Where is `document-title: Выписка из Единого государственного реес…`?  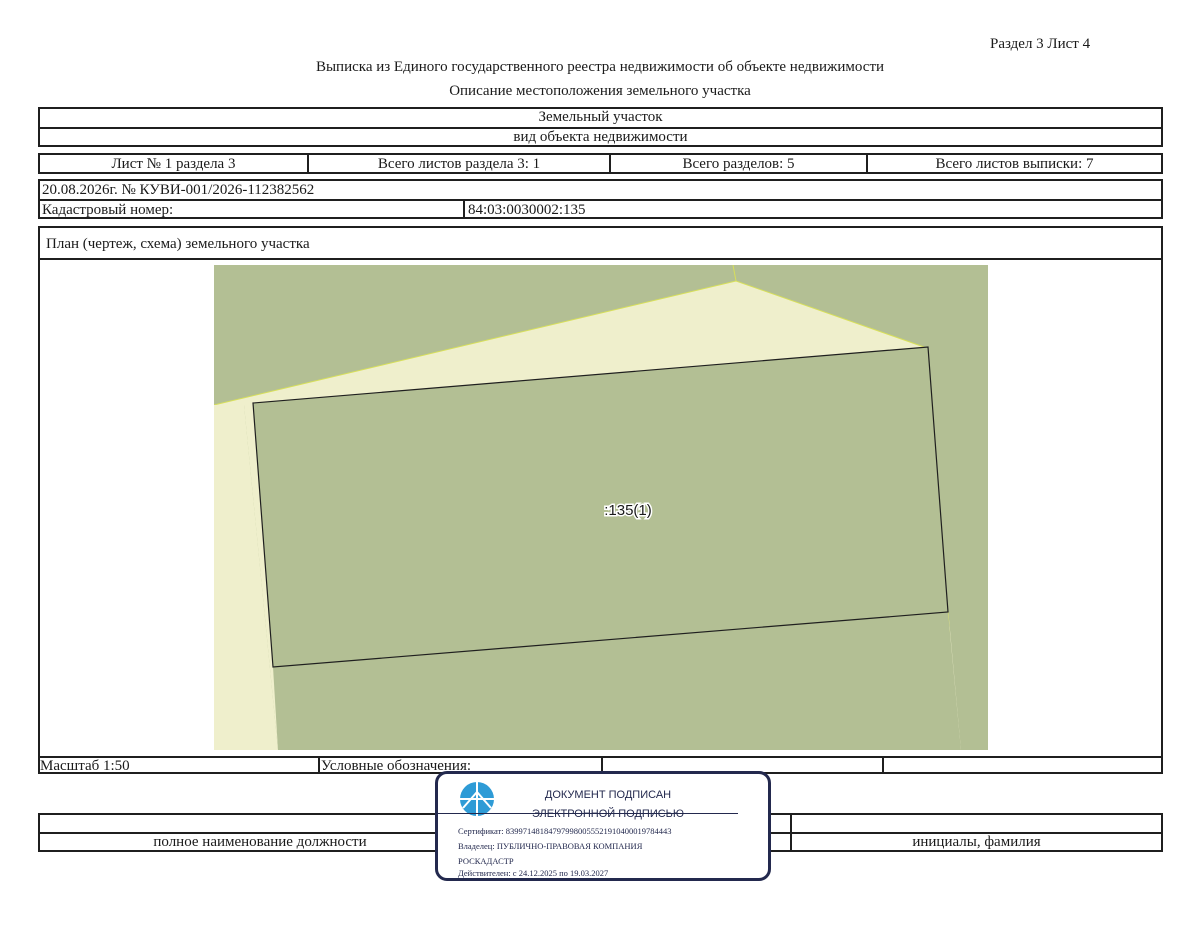 document-title: Выписка из Единого государственного реес… is located at coordinates (600, 67).